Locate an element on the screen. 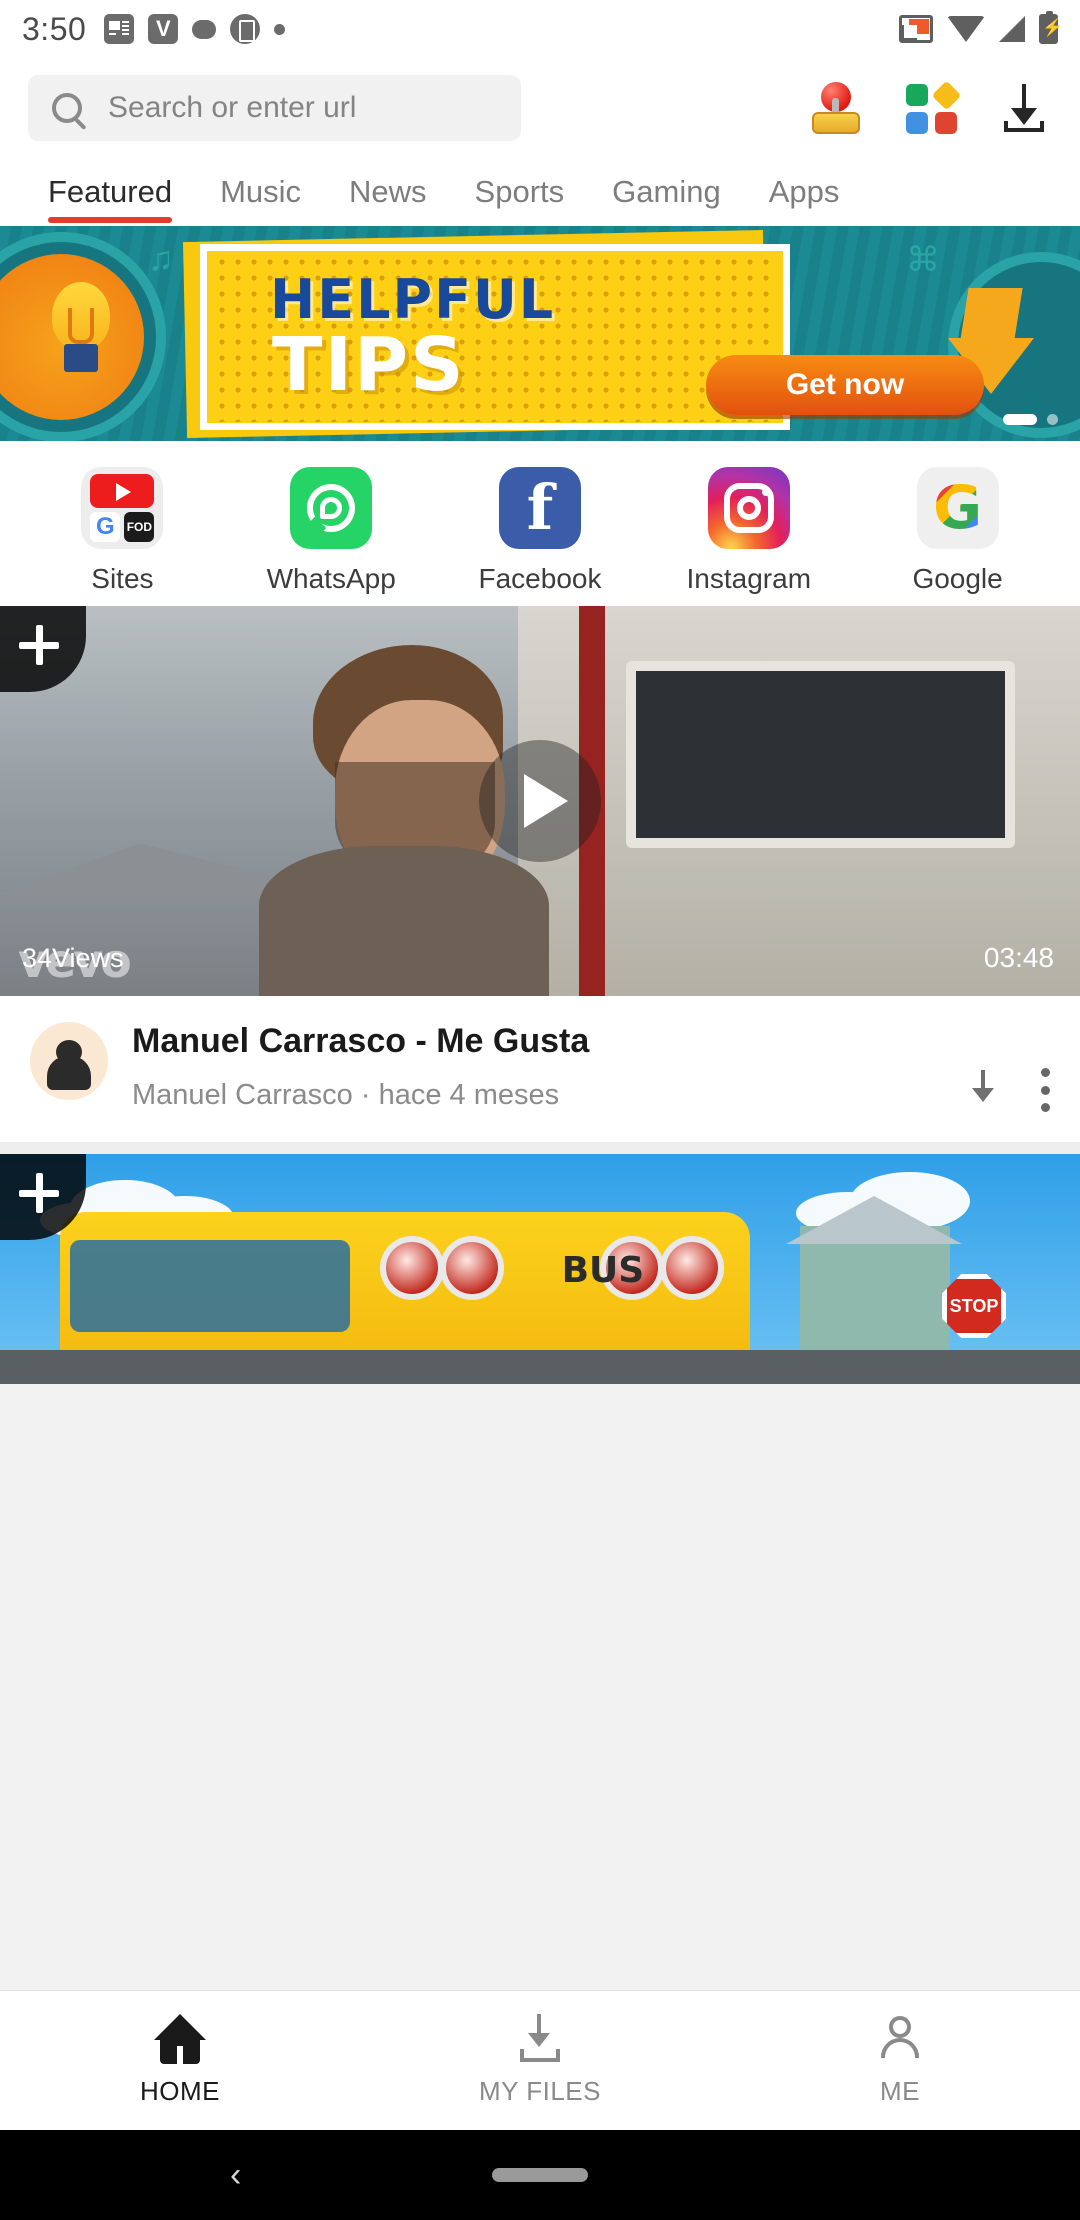 This screenshot has width=1080, height=2220. shortcut-label-instagram: Instagram is located at coordinates (749, 578).